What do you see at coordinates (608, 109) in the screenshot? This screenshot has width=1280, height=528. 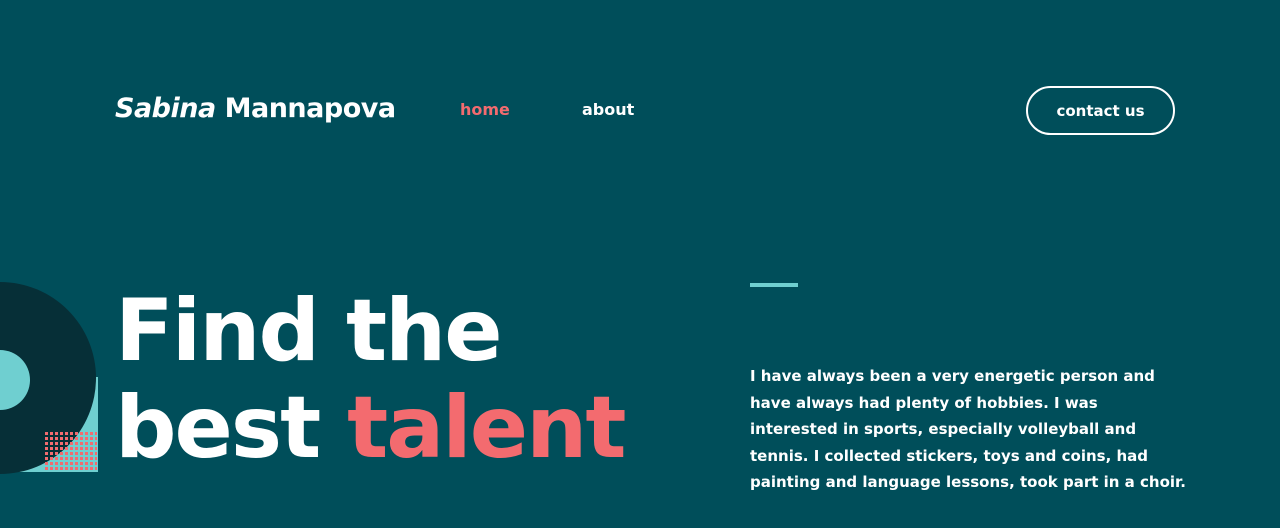 I see `nav-about-link: about` at bounding box center [608, 109].